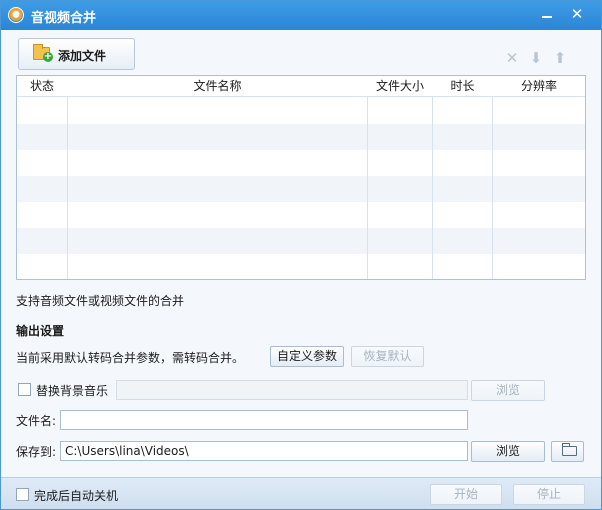 Image resolution: width=602 pixels, height=510 pixels. What do you see at coordinates (64, 18) in the screenshot?
I see `window-title: 音视频合并` at bounding box center [64, 18].